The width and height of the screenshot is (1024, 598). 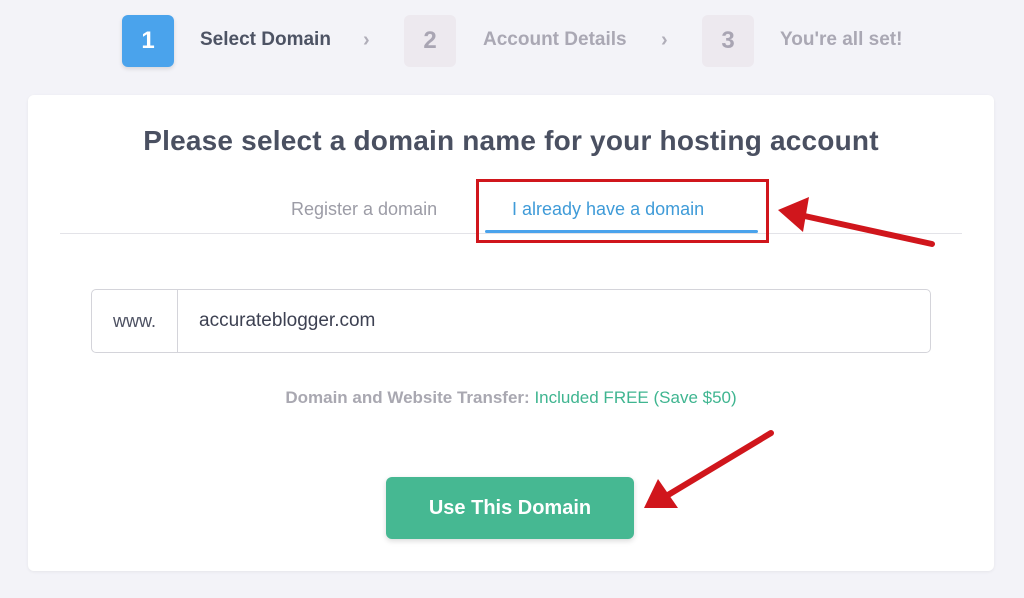 I want to click on step-3-label: You're all set!, so click(x=841, y=39).